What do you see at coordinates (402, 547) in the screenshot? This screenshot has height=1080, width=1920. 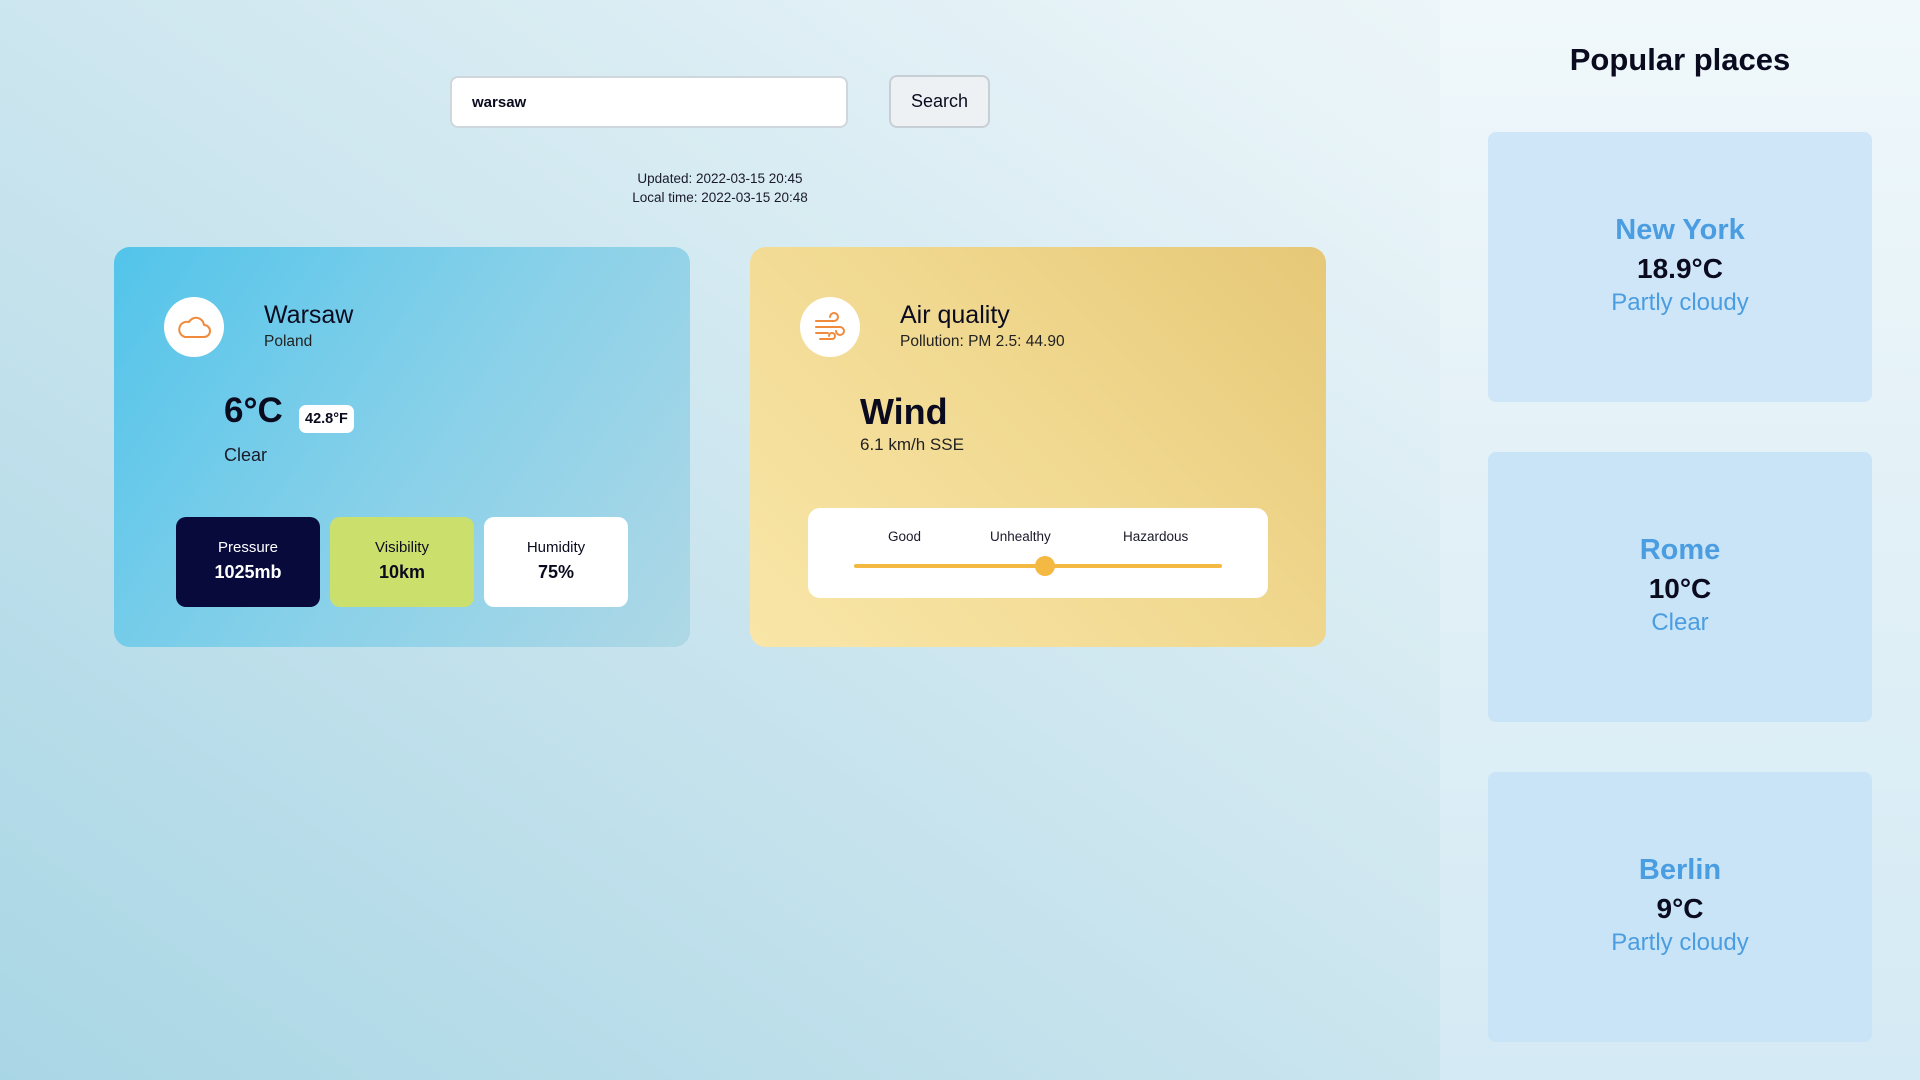 I see `visibility-label: Visibility` at bounding box center [402, 547].